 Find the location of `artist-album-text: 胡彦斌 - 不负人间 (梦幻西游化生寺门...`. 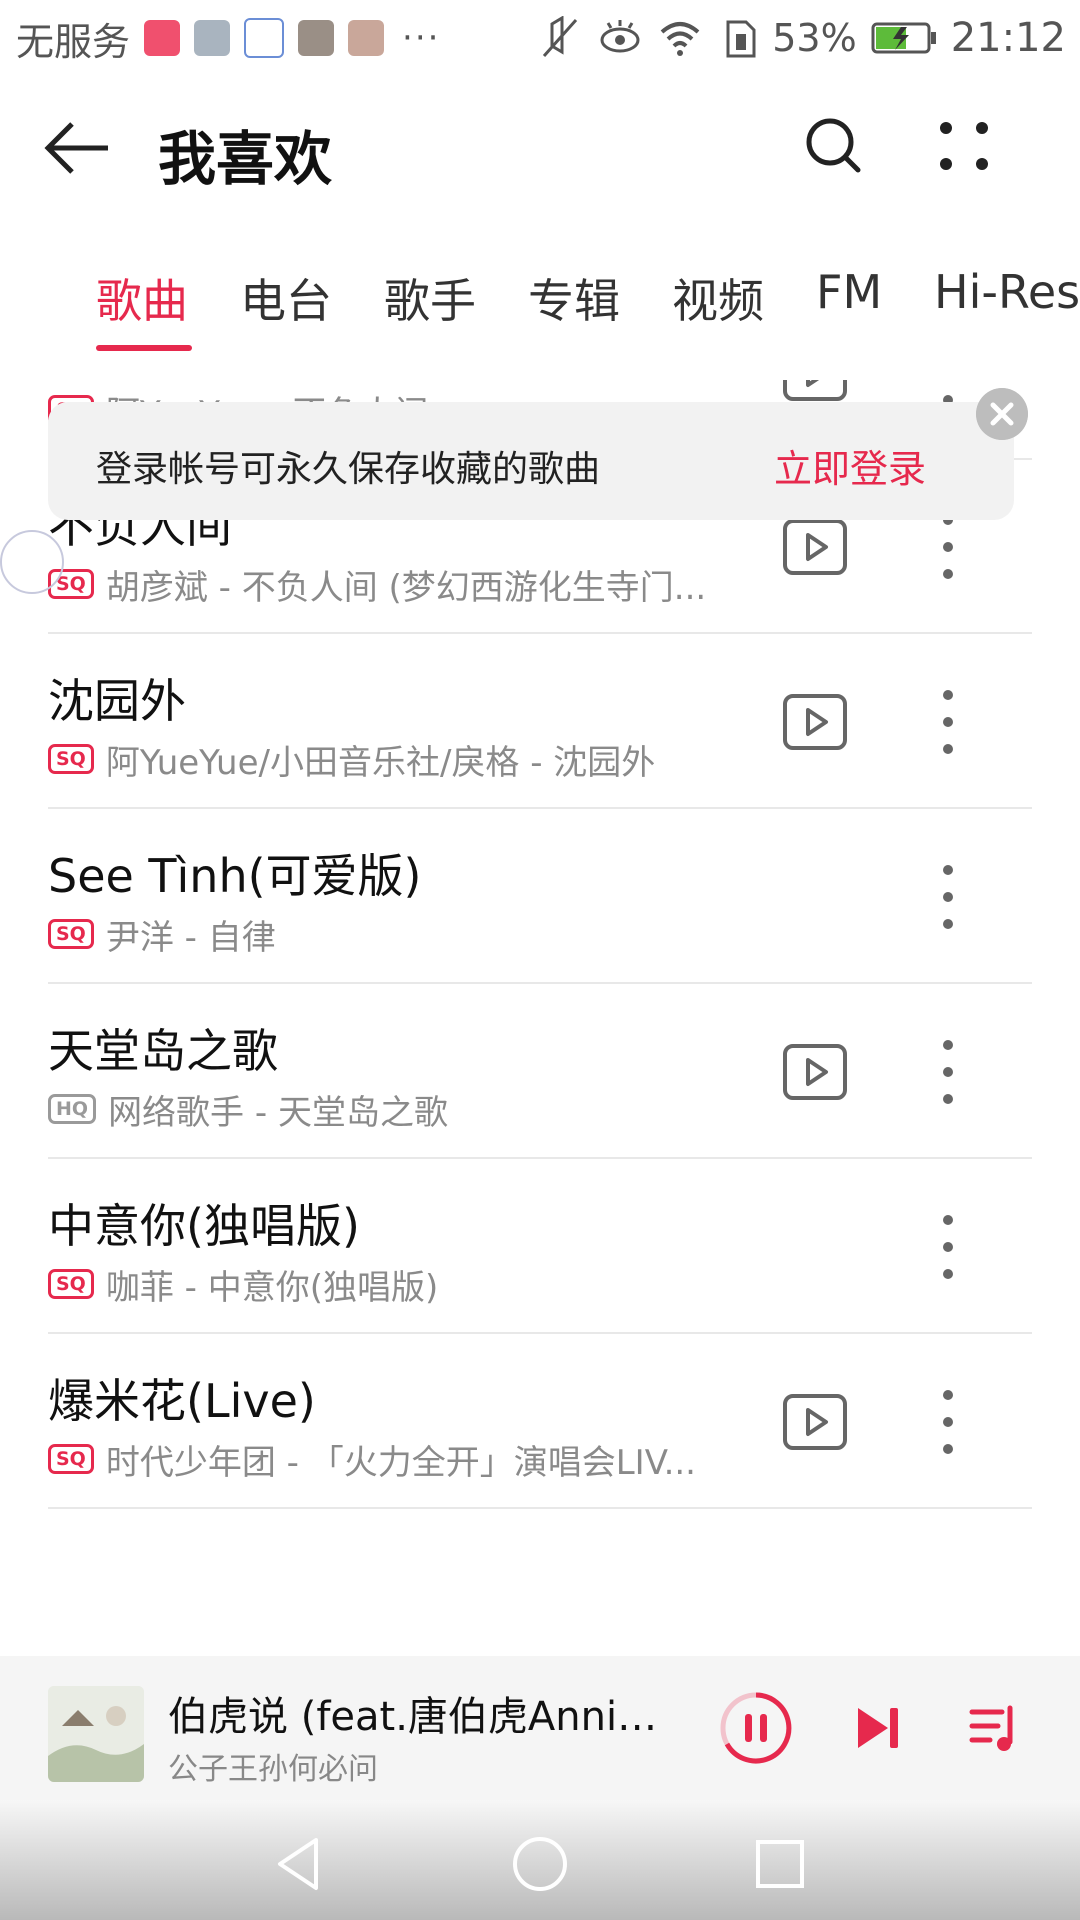

artist-album-text: 胡彦斌 - 不负人间 (梦幻西游化生寺门... is located at coordinates (406, 587).